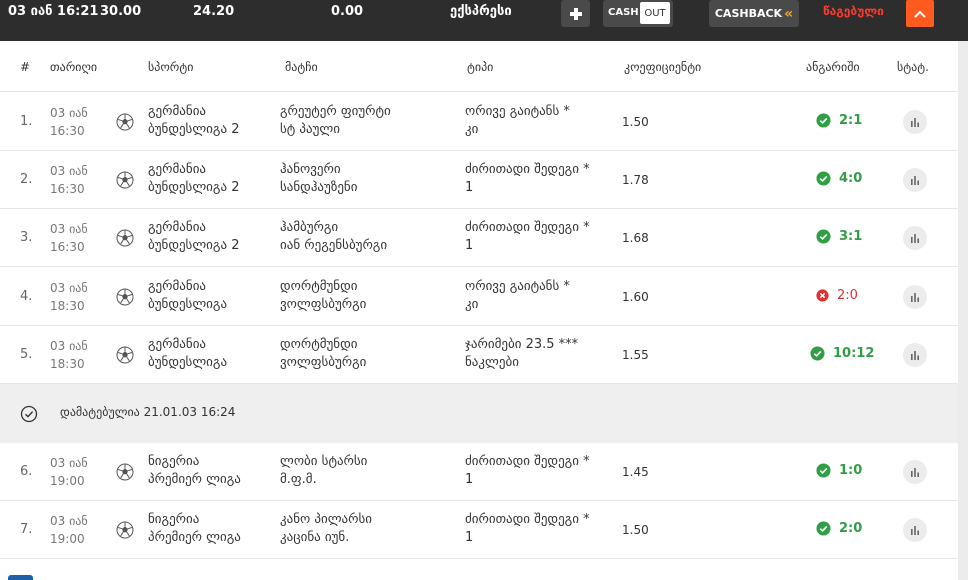 The width and height of the screenshot is (968, 580). I want to click on header-type: ტიპი, so click(480, 67).